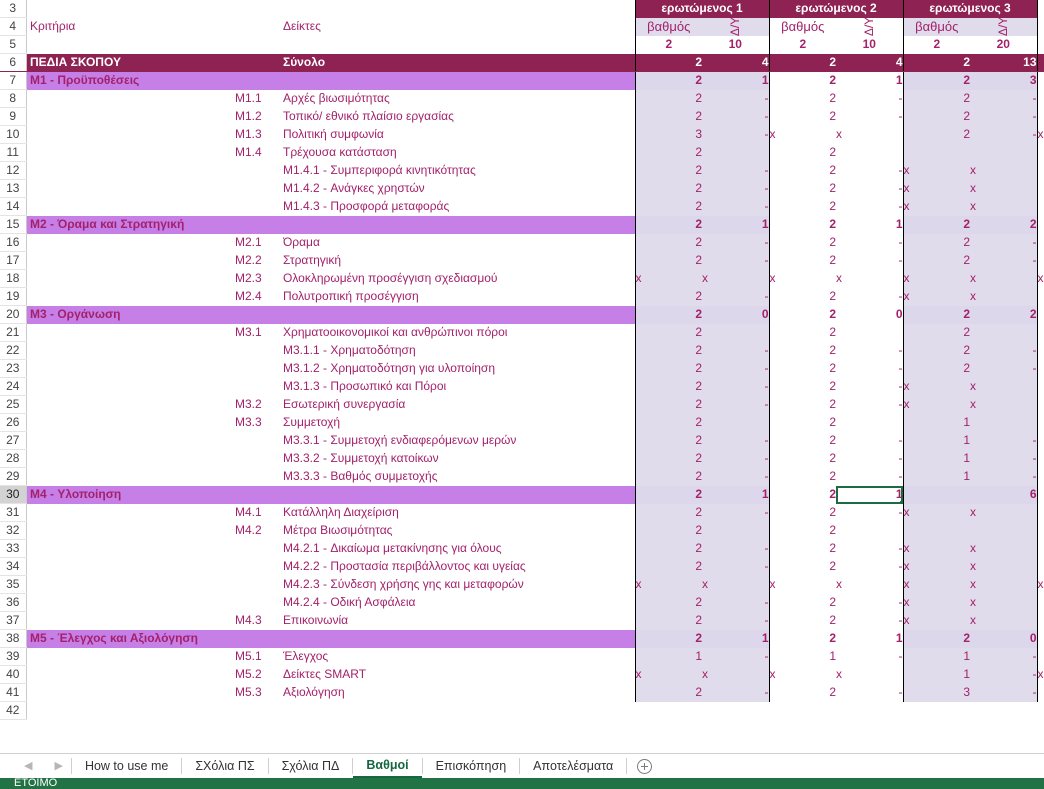 The width and height of the screenshot is (1044, 789). Describe the element at coordinates (459, 603) in the screenshot. I see `indicator-cell: M4.2.4 - Οδική Ασφάλεια` at that location.